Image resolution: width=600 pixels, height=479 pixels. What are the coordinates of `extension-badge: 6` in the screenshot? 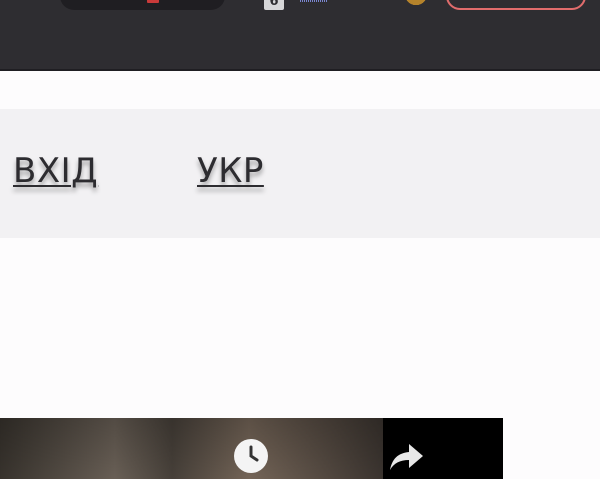 It's located at (272, 6).